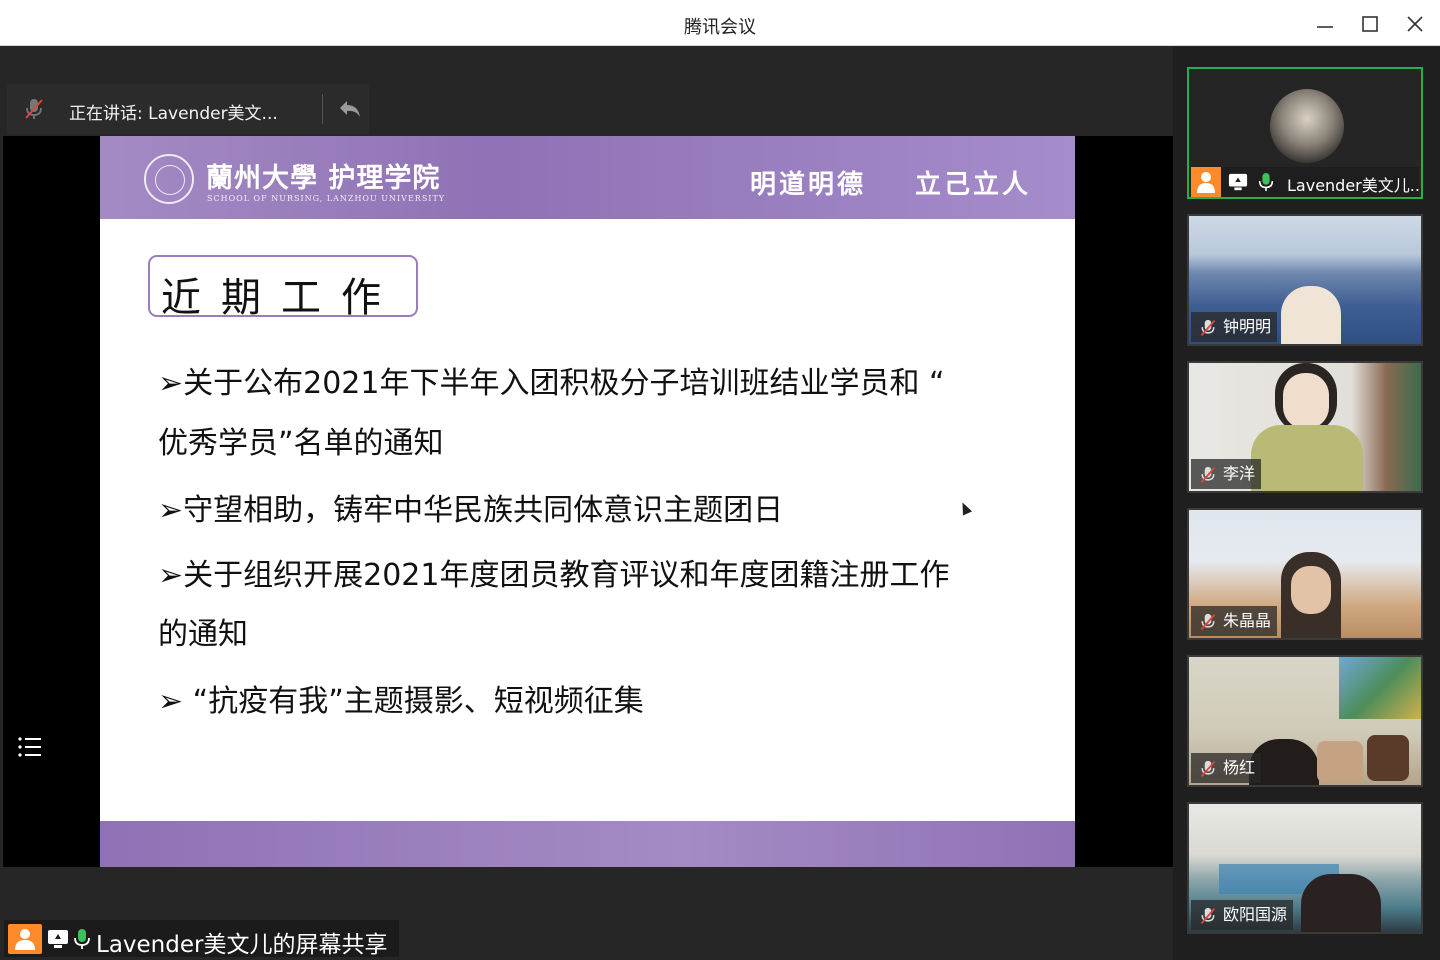 Image resolution: width=1440 pixels, height=960 pixels. What do you see at coordinates (326, 198) in the screenshot?
I see `university-english-name: SCHOOL OF NURSING, LANZHOU UNIVERSITY` at bounding box center [326, 198].